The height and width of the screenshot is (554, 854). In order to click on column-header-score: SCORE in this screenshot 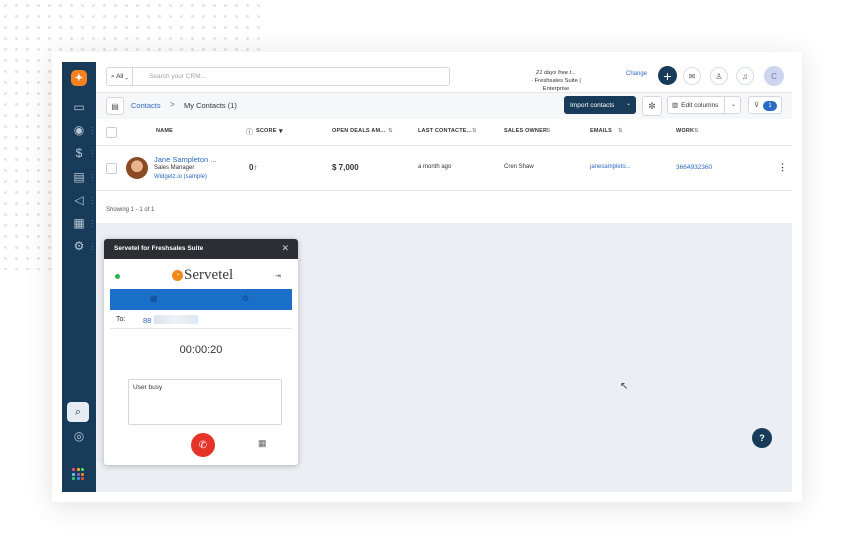, I will do `click(266, 131)`.